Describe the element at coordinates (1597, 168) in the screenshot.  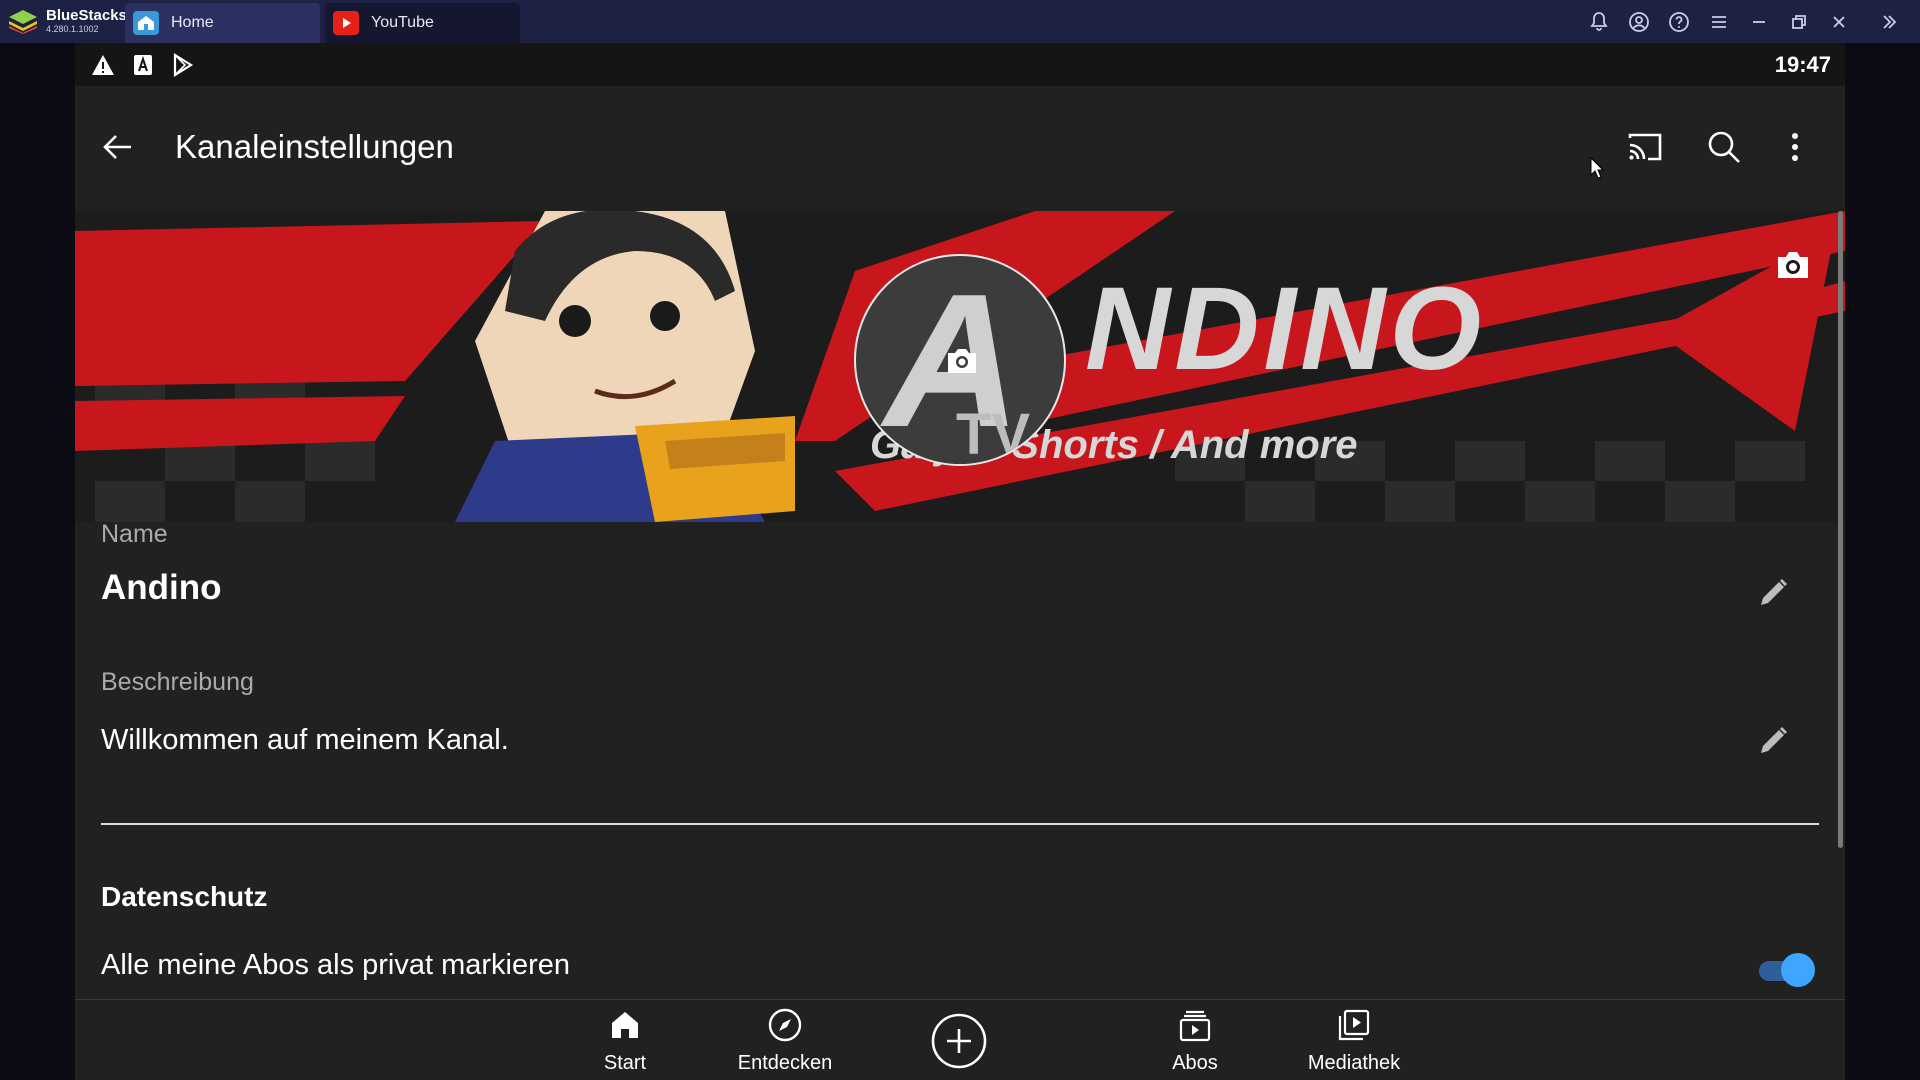
I see `mouse-cursor-icon` at that location.